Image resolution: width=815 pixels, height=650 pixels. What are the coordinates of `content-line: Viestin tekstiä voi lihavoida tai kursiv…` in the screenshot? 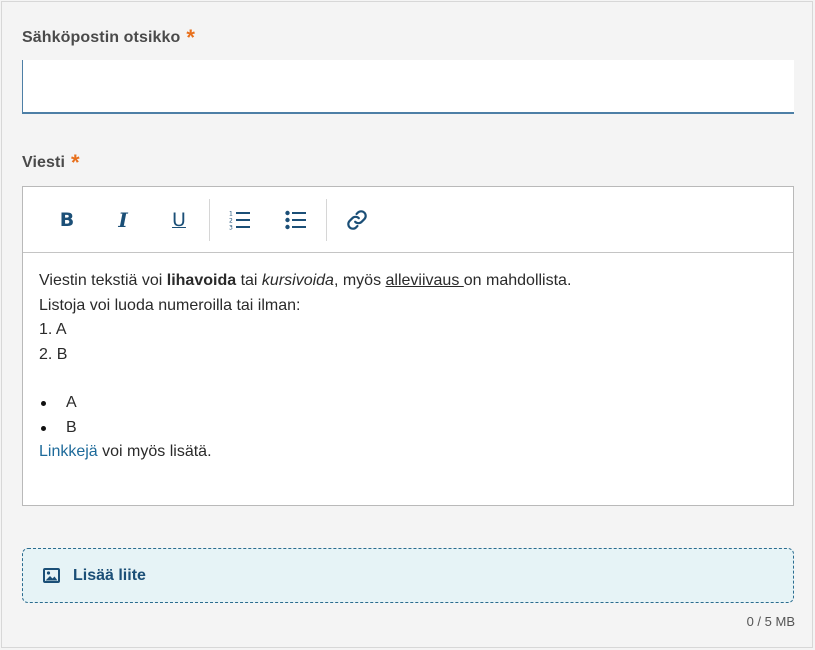 It's located at (408, 281).